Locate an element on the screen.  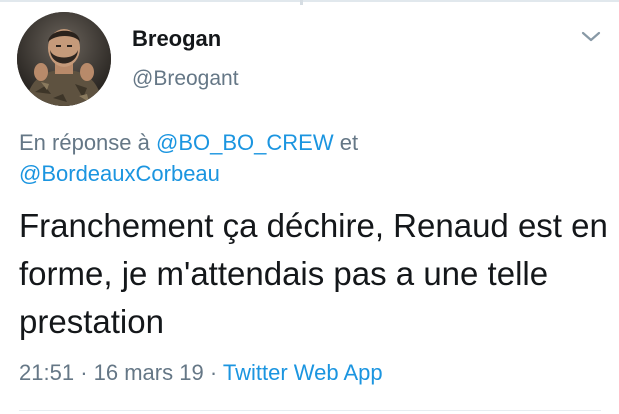
tweet-menu-button is located at coordinates (591, 37).